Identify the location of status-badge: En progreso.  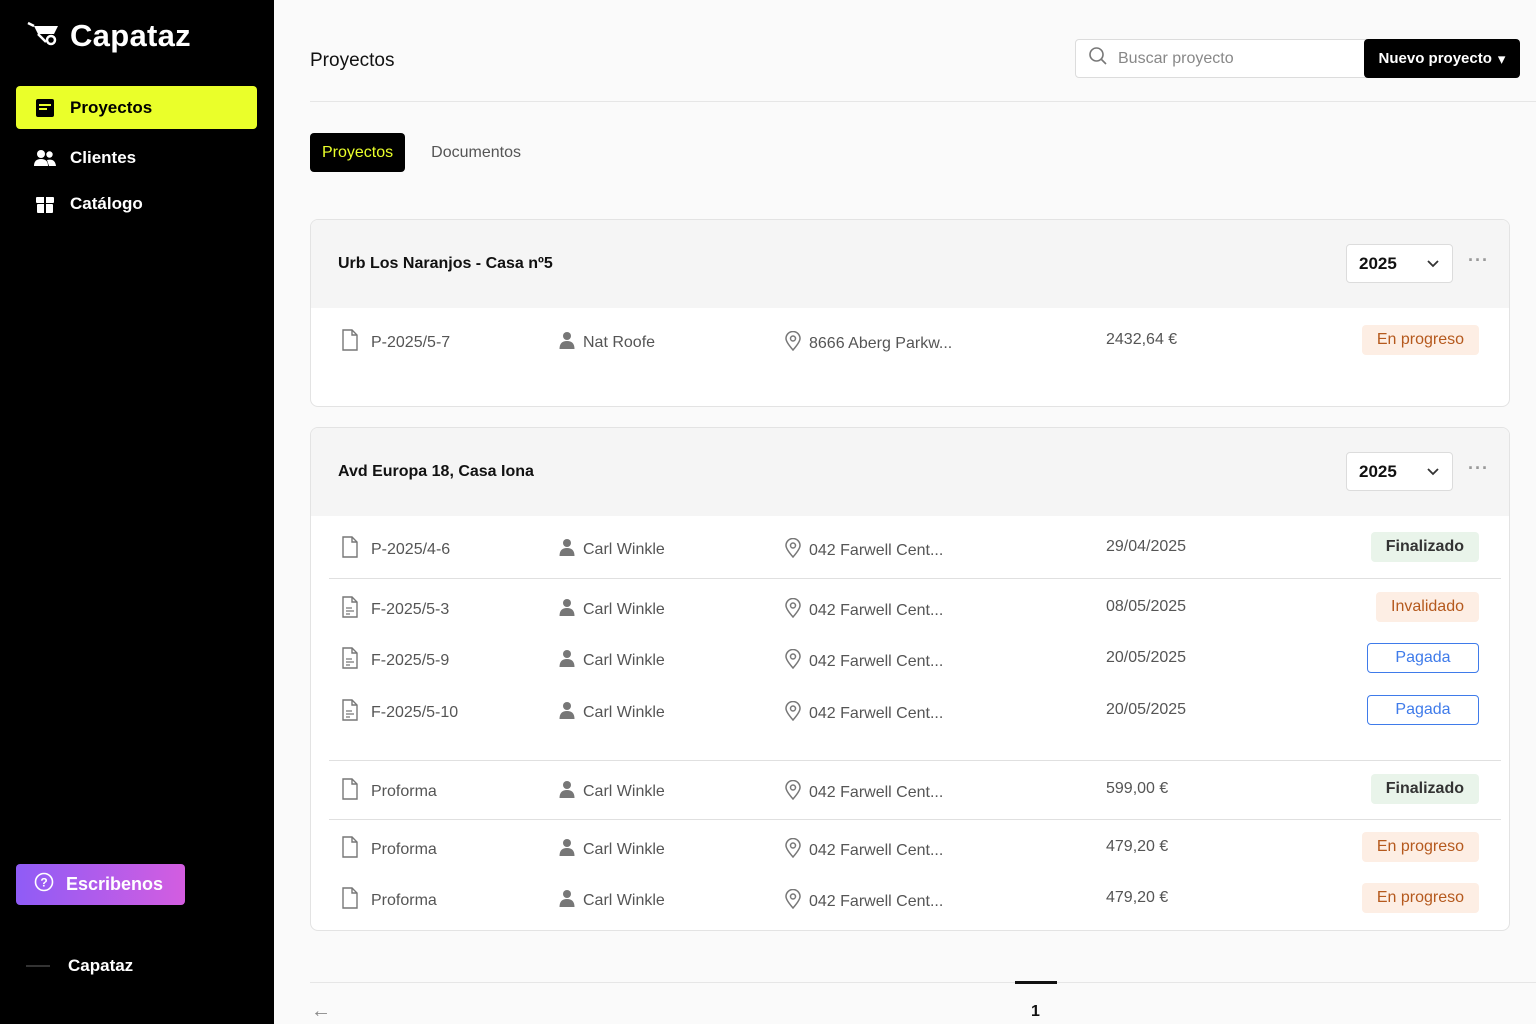
(1420, 340).